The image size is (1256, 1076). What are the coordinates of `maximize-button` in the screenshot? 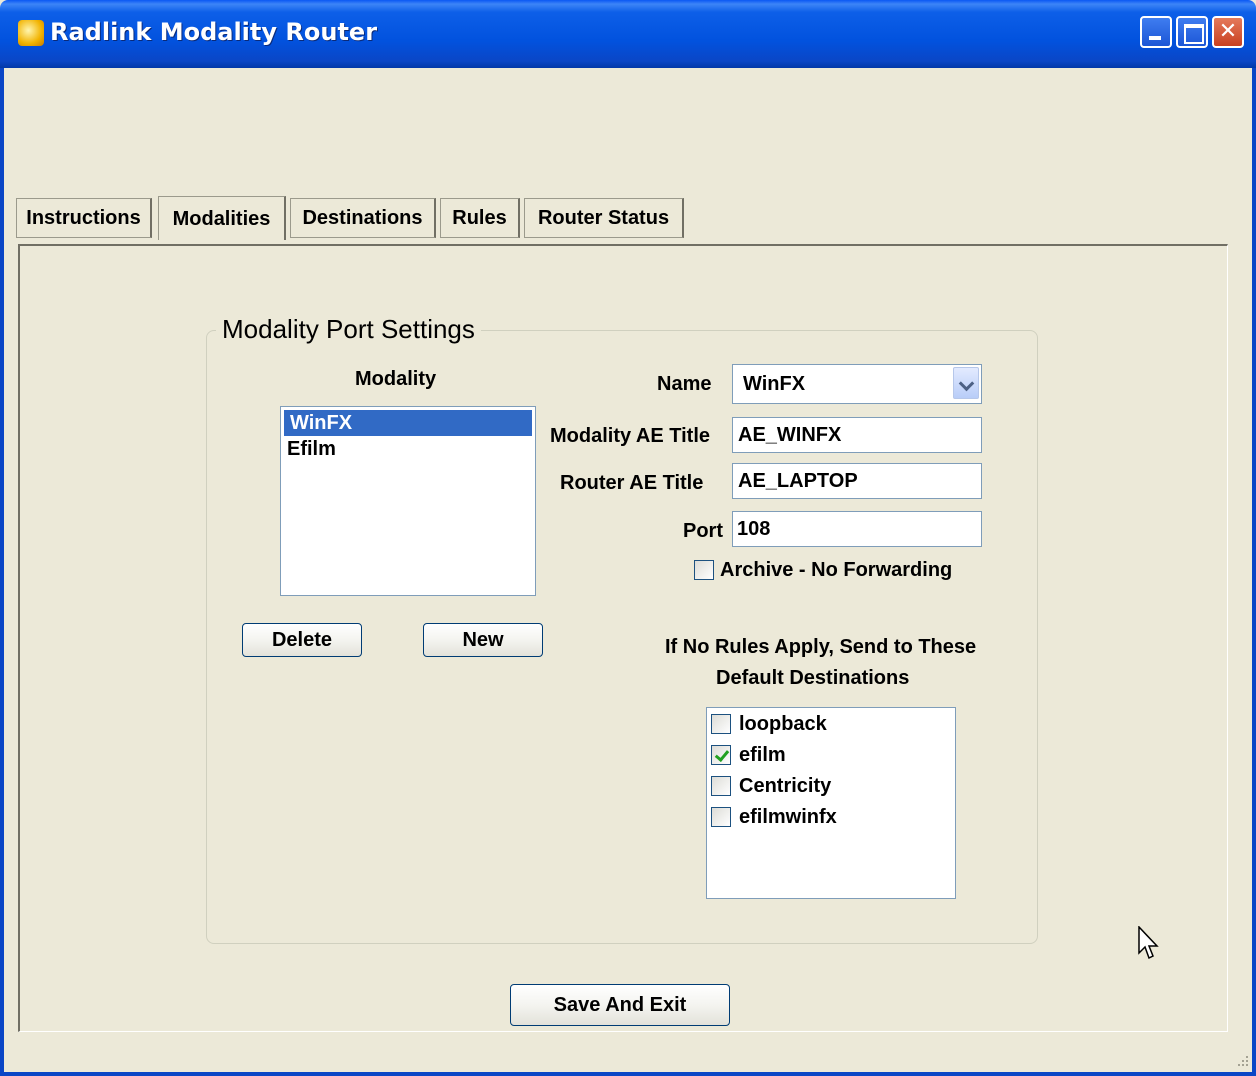 It's located at (1192, 32).